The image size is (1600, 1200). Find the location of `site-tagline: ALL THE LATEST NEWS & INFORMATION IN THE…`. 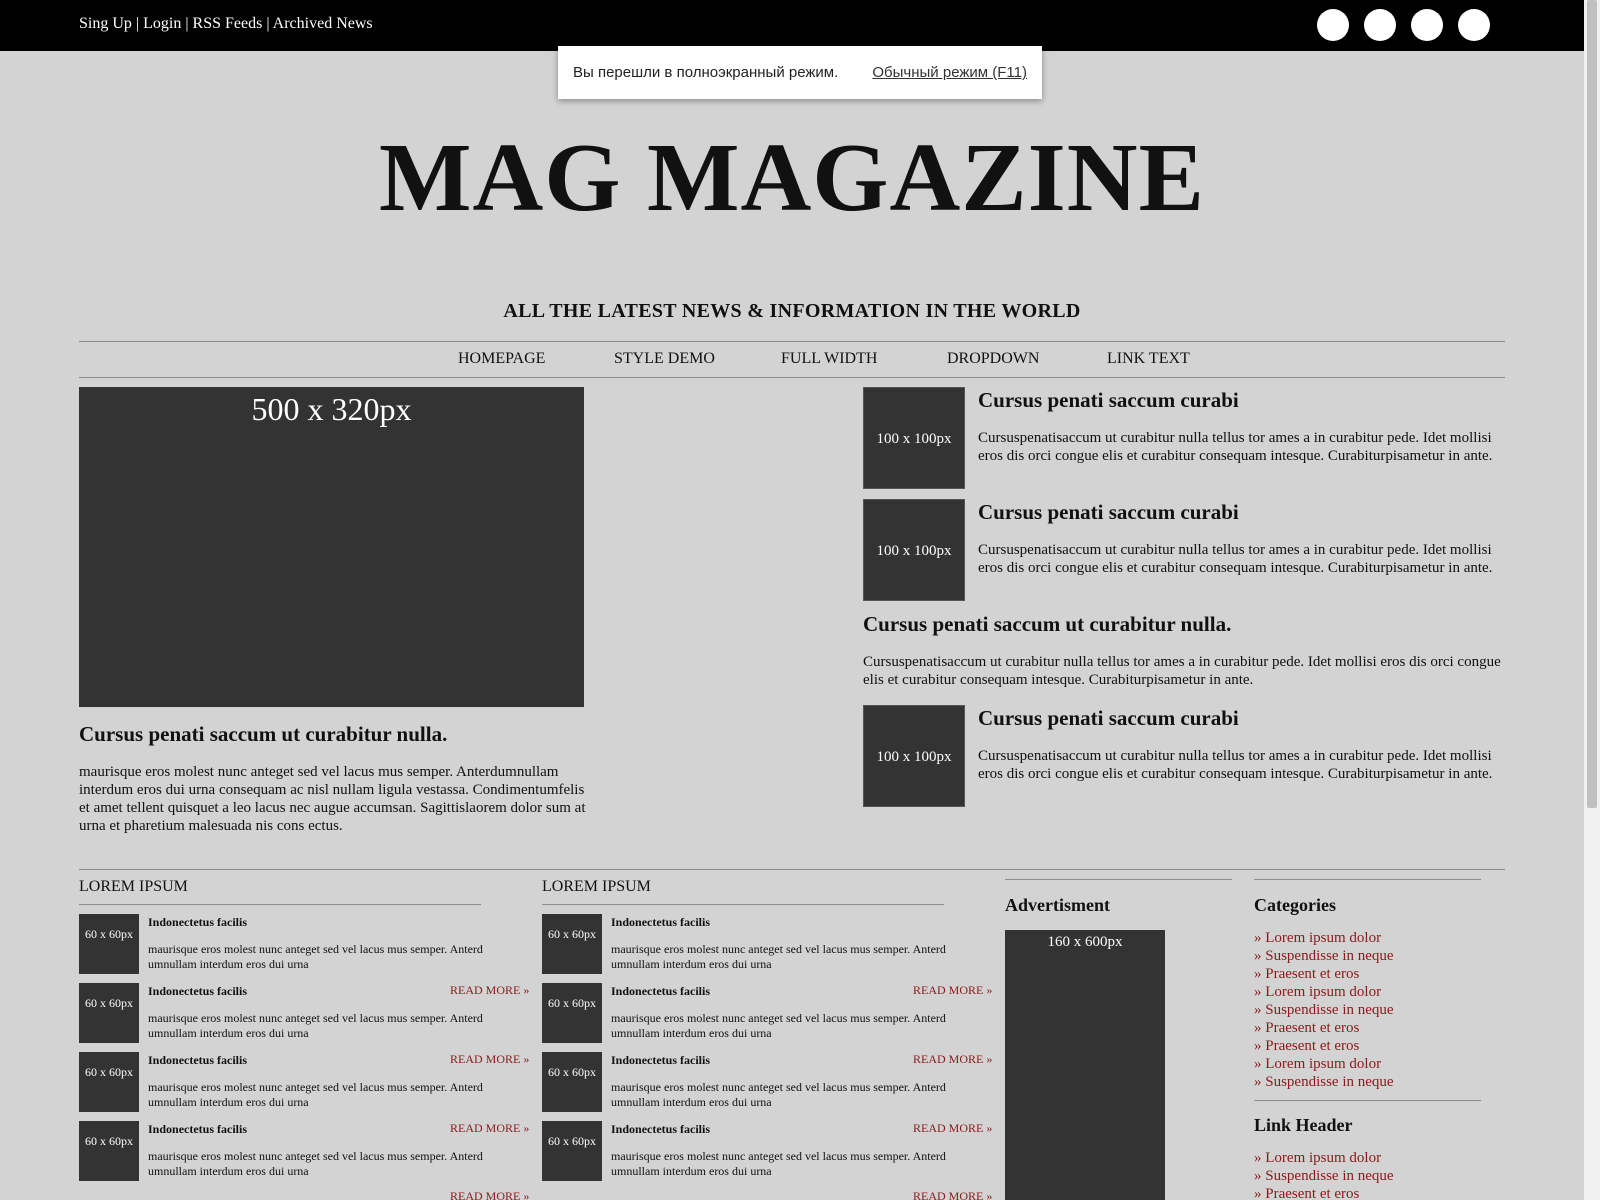

site-tagline: ALL THE LATEST NEWS & INFORMATION IN THE… is located at coordinates (792, 311).